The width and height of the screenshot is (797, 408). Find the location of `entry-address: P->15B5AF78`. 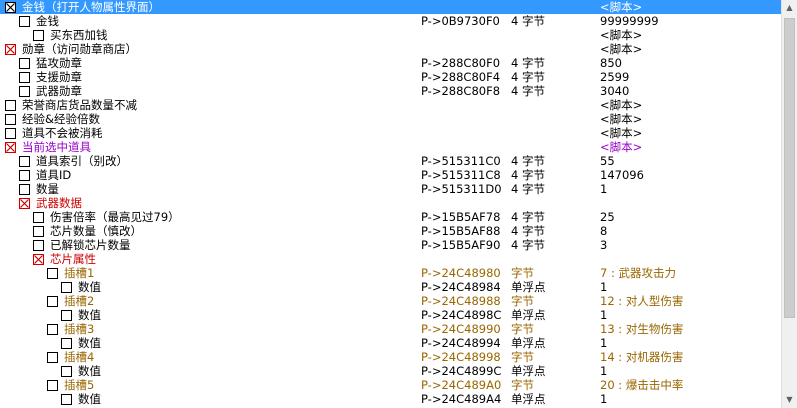

entry-address: P->15B5AF78 is located at coordinates (461, 217).